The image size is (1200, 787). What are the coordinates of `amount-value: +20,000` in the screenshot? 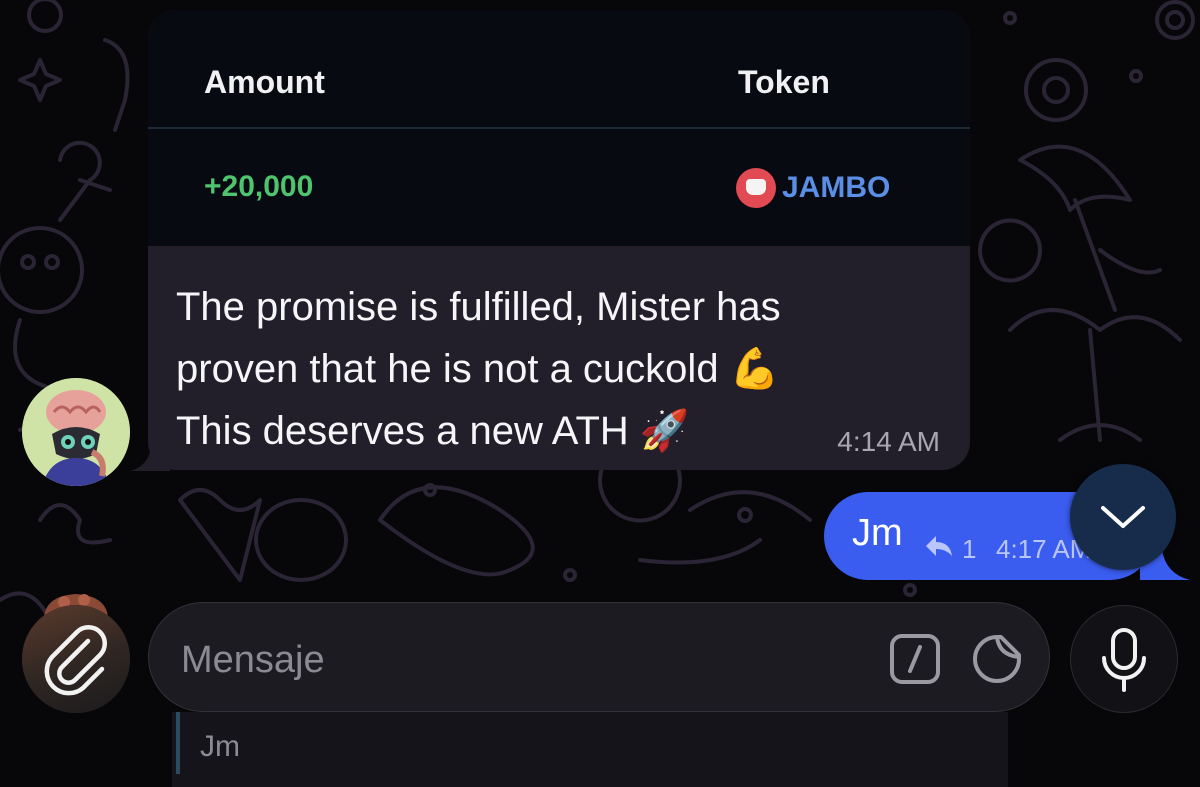 It's located at (259, 186).